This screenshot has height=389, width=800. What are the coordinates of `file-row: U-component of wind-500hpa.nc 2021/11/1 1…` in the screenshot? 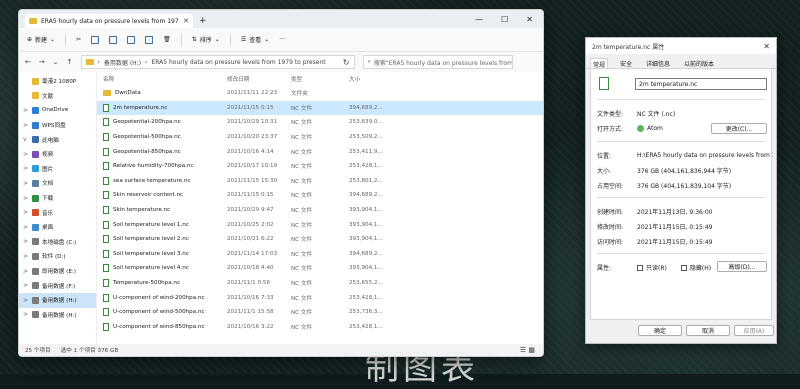 It's located at (320, 312).